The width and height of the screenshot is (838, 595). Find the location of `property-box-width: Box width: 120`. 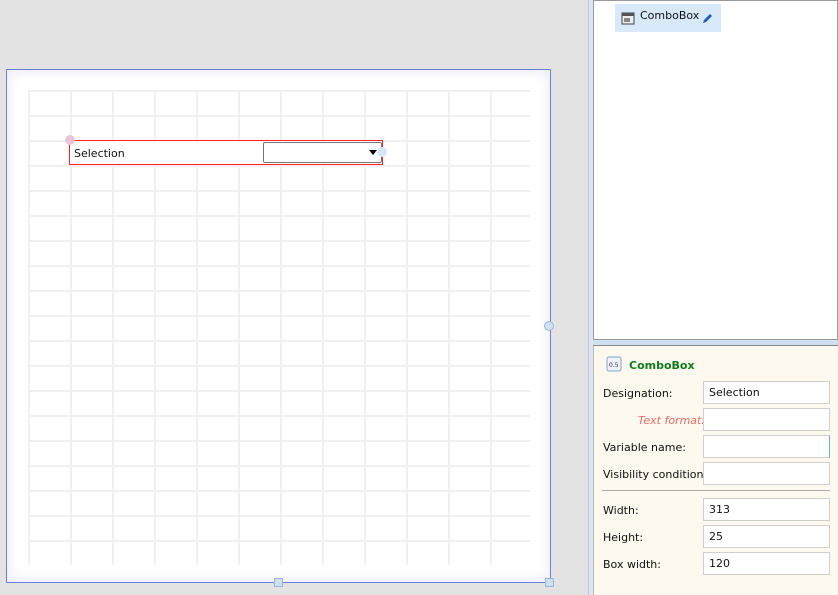

property-box-width: Box width: 120 is located at coordinates (716, 564).